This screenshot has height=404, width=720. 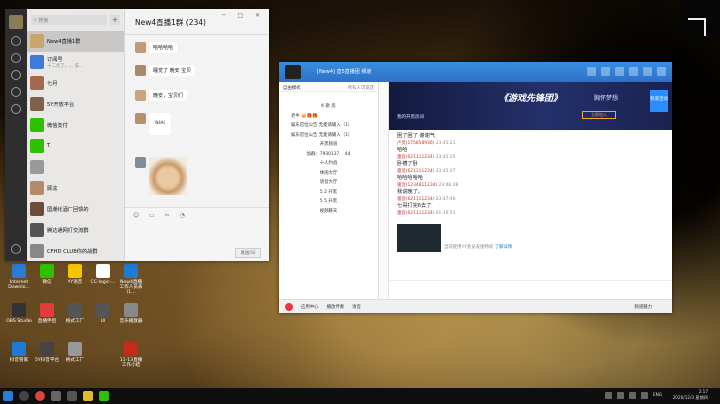 I want to click on chat-list-item: T, so click(x=75, y=146).